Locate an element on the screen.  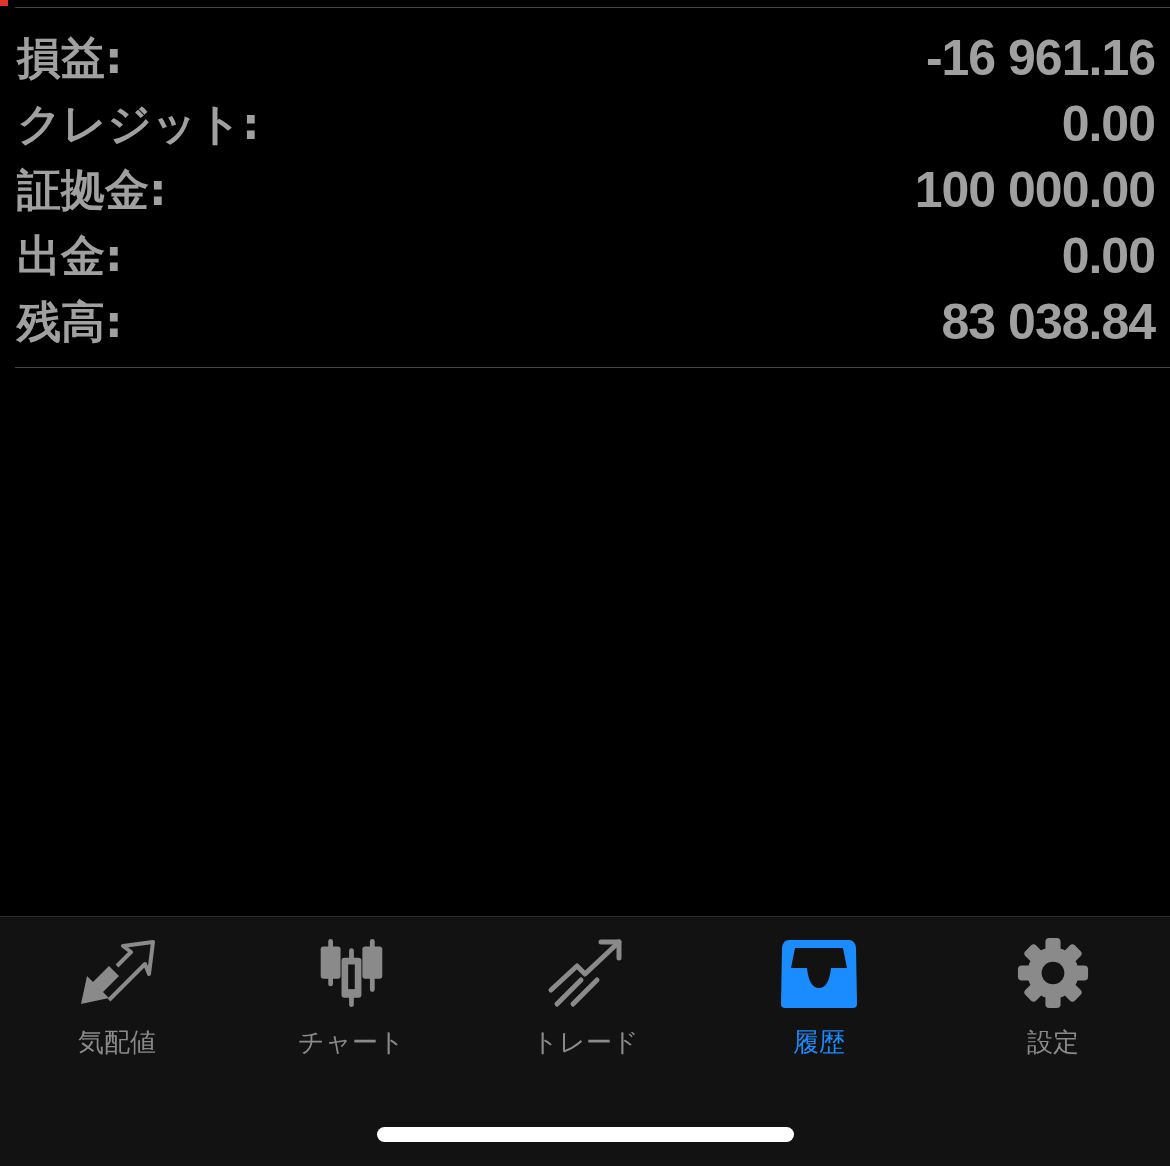
tab: 設定 is located at coordinates (1053, 998).